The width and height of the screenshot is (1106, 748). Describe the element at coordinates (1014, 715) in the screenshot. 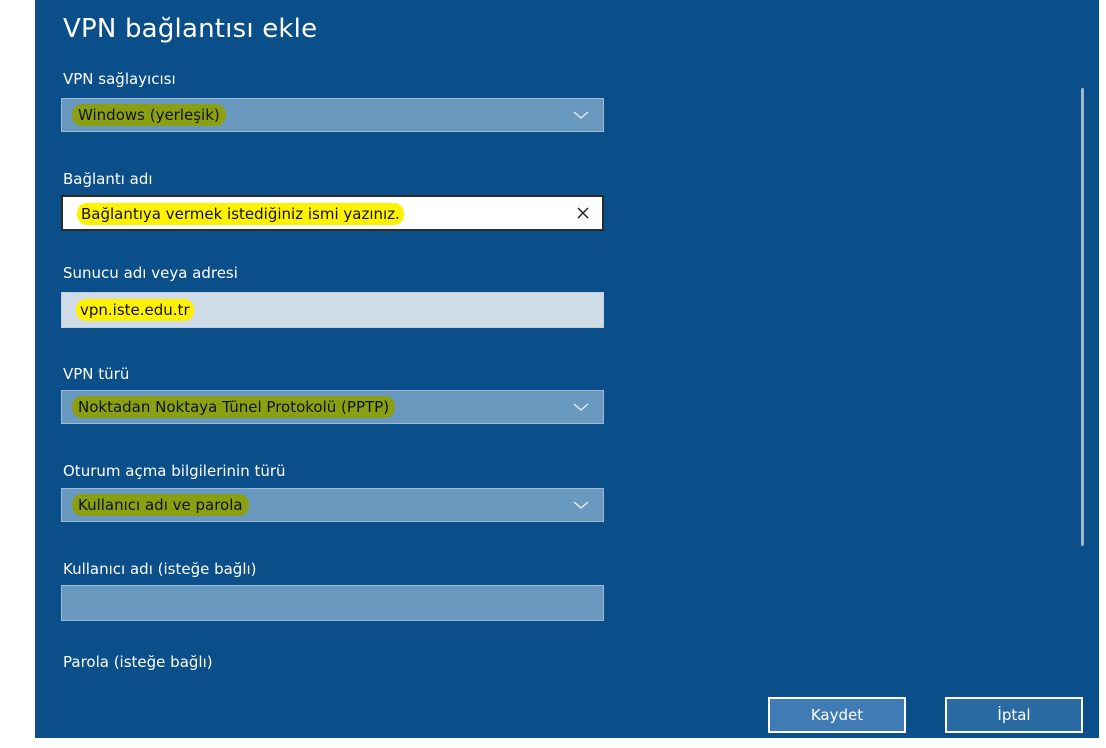

I see `cancel-button: İptal` at that location.